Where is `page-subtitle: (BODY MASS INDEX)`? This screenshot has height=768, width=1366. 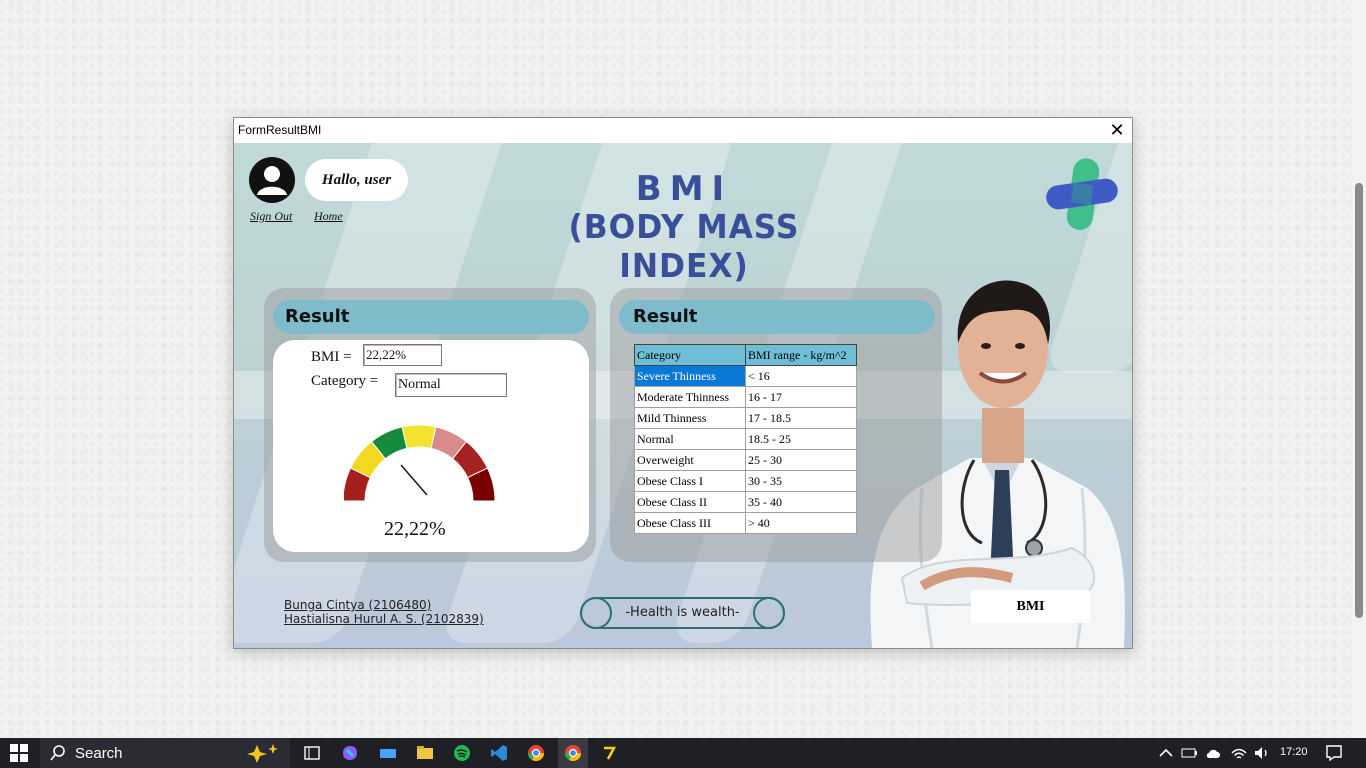
page-subtitle: (BODY MASS INDEX) is located at coordinates (684, 246).